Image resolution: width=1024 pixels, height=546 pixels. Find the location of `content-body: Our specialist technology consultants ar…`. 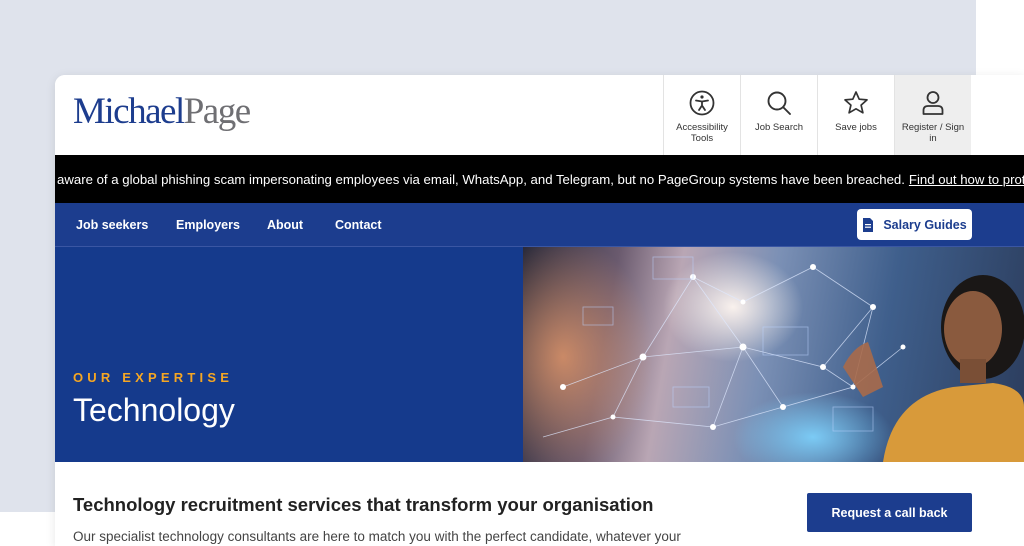

content-body: Our specialist technology consultants ar… is located at coordinates (377, 536).